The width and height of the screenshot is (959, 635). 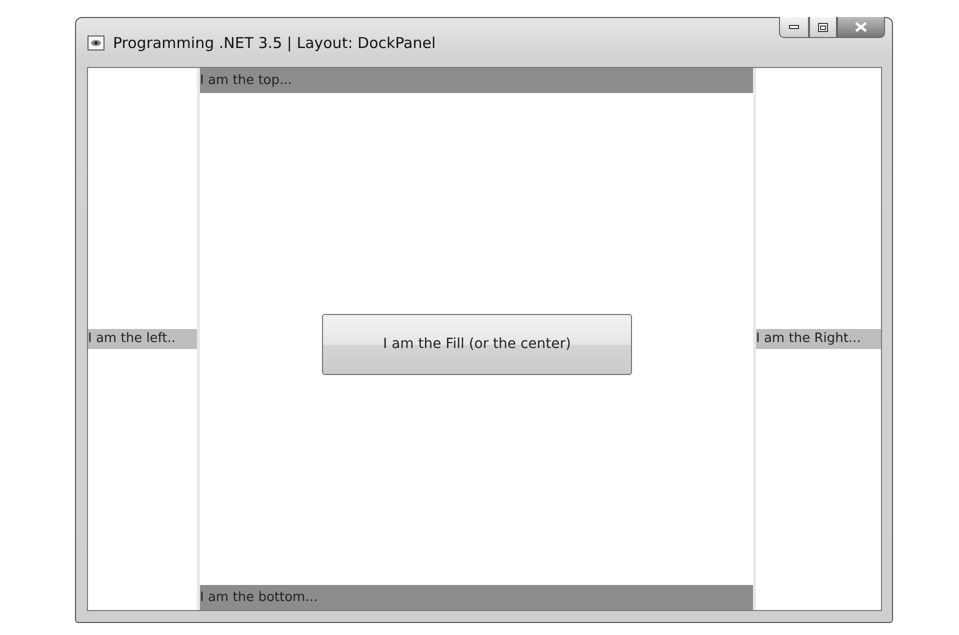 I want to click on maximize-button, so click(x=823, y=27).